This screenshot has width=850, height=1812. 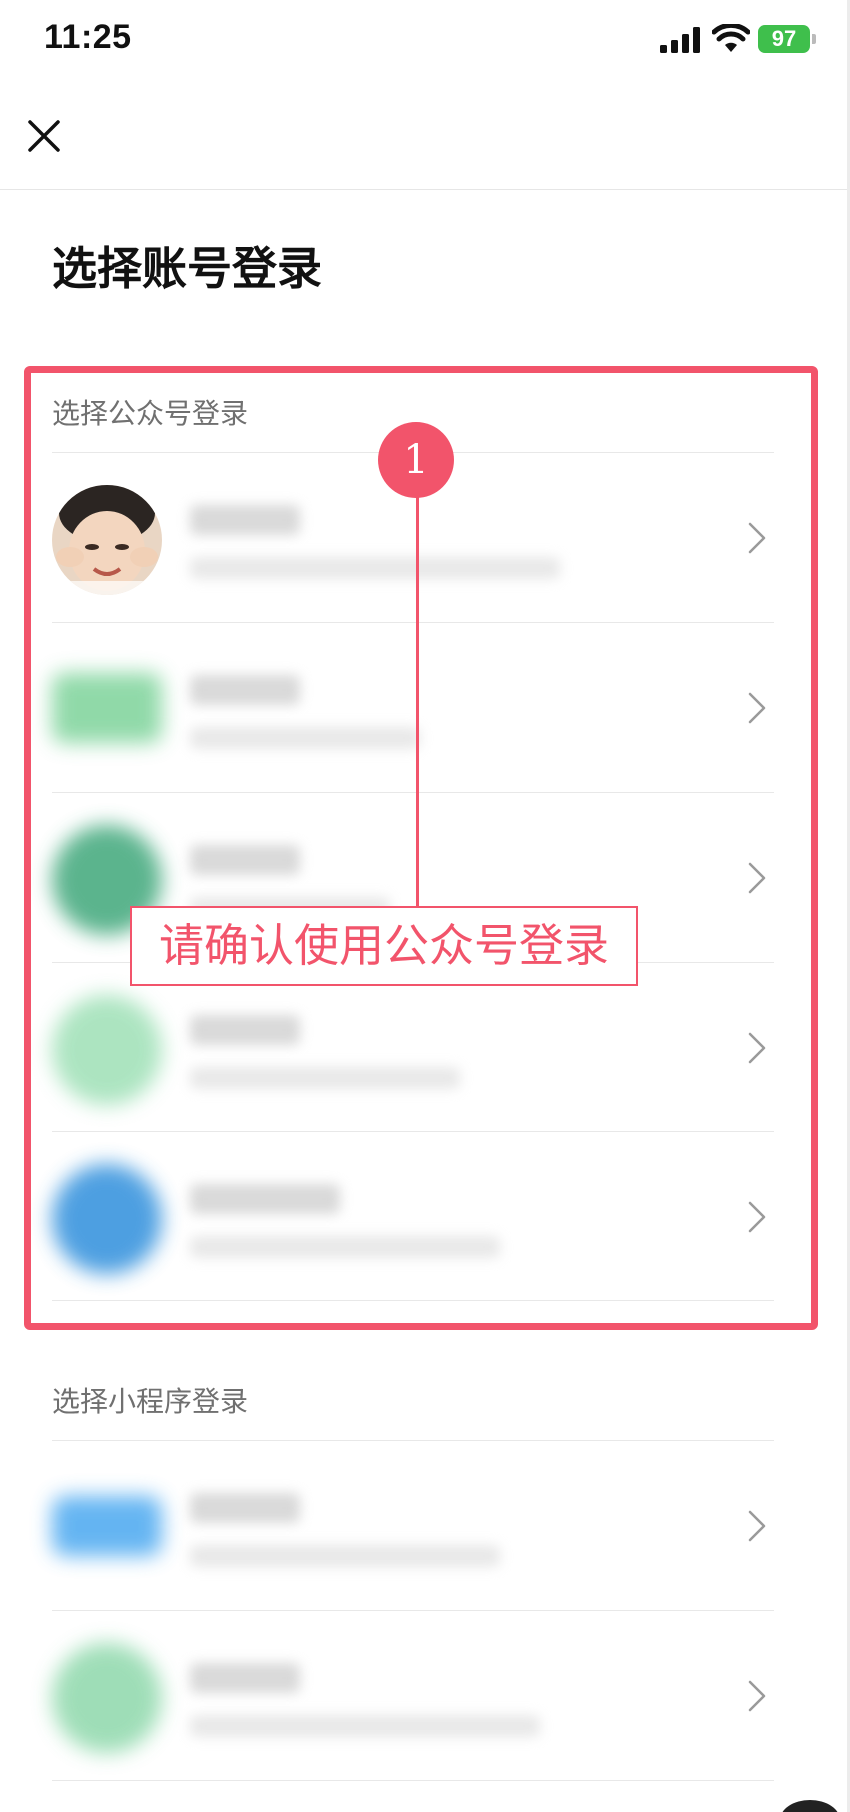 I want to click on floating-button-edge, so click(x=810, y=1806).